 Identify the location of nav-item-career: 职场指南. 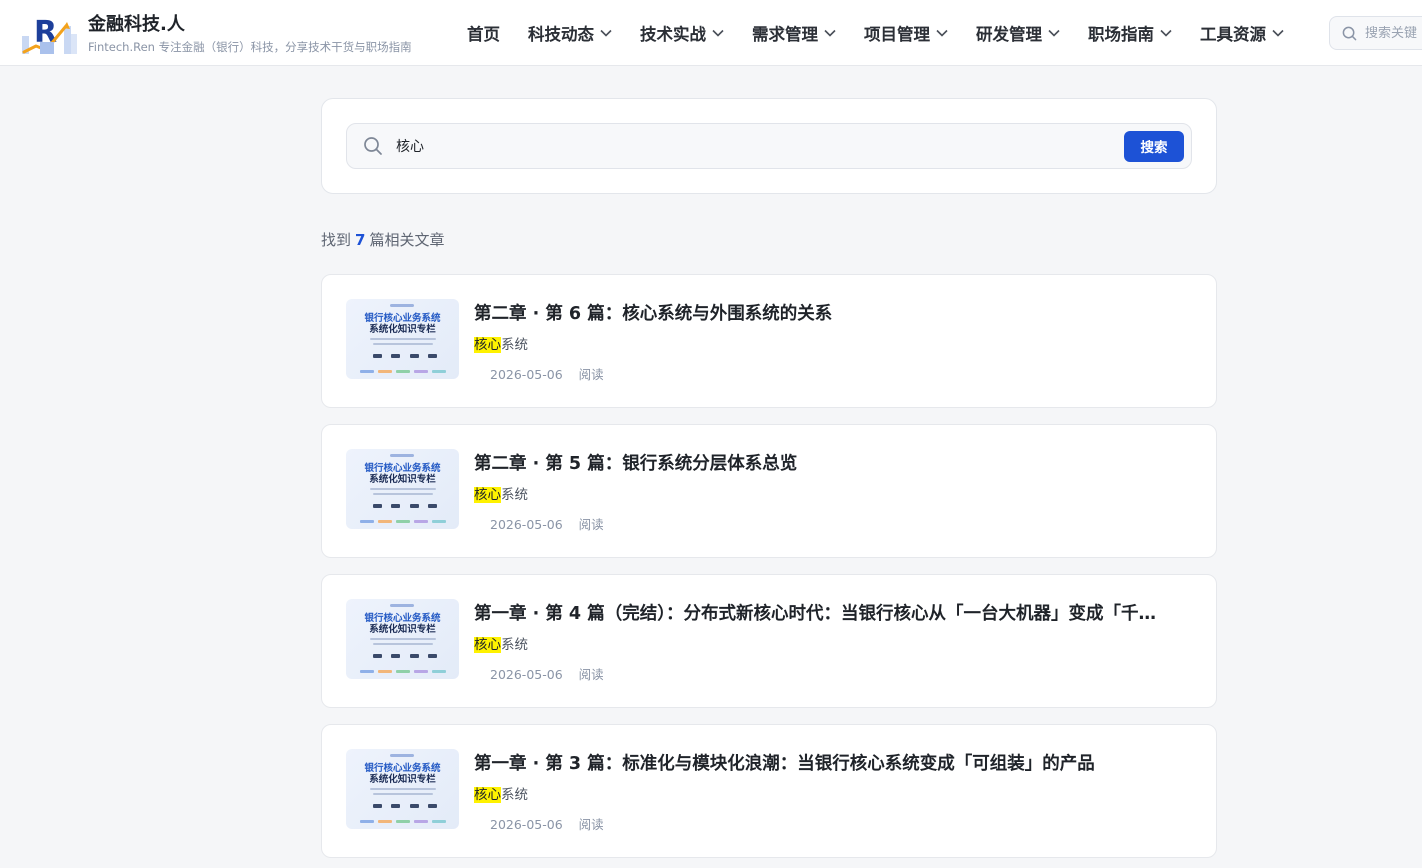
(1130, 33).